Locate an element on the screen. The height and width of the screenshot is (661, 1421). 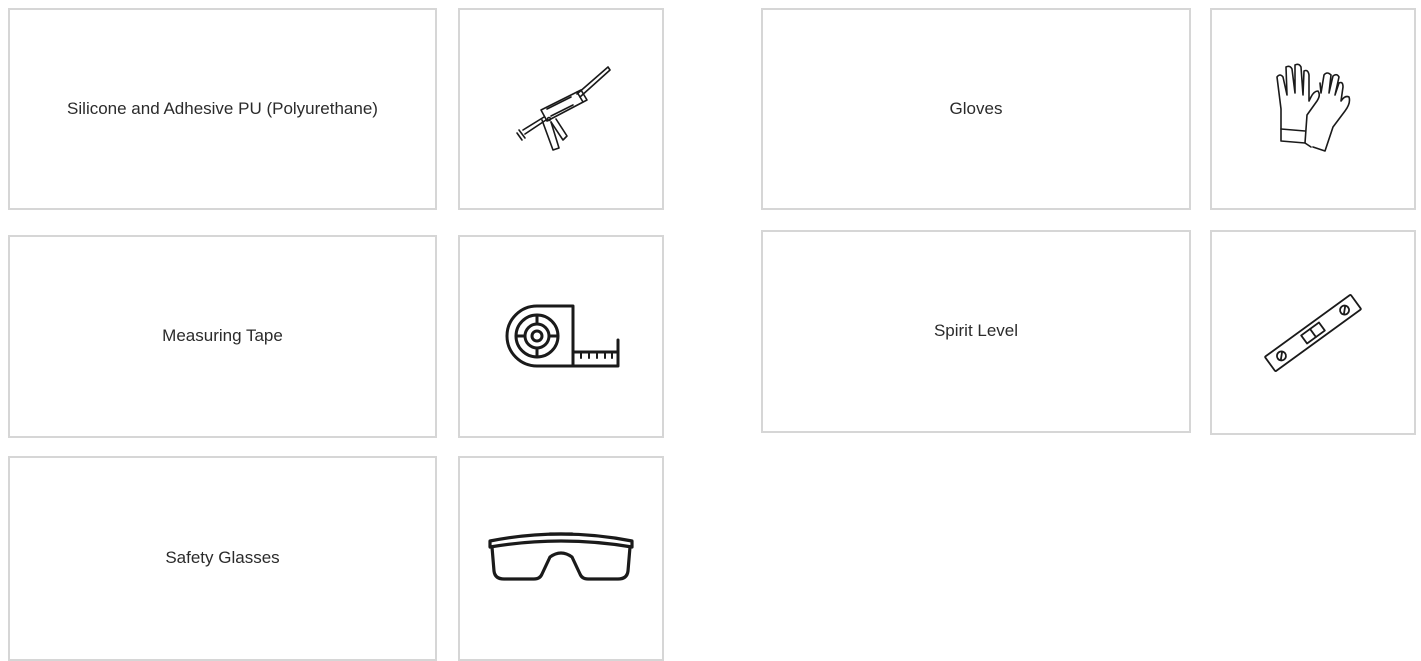
item-label: Gloves is located at coordinates (976, 108).